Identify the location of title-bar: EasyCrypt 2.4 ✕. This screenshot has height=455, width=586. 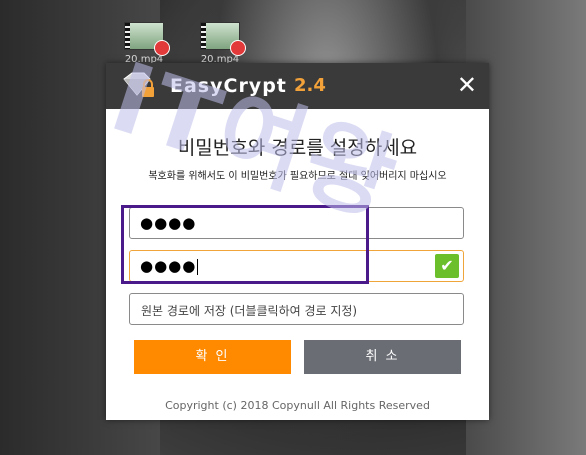
(297, 86).